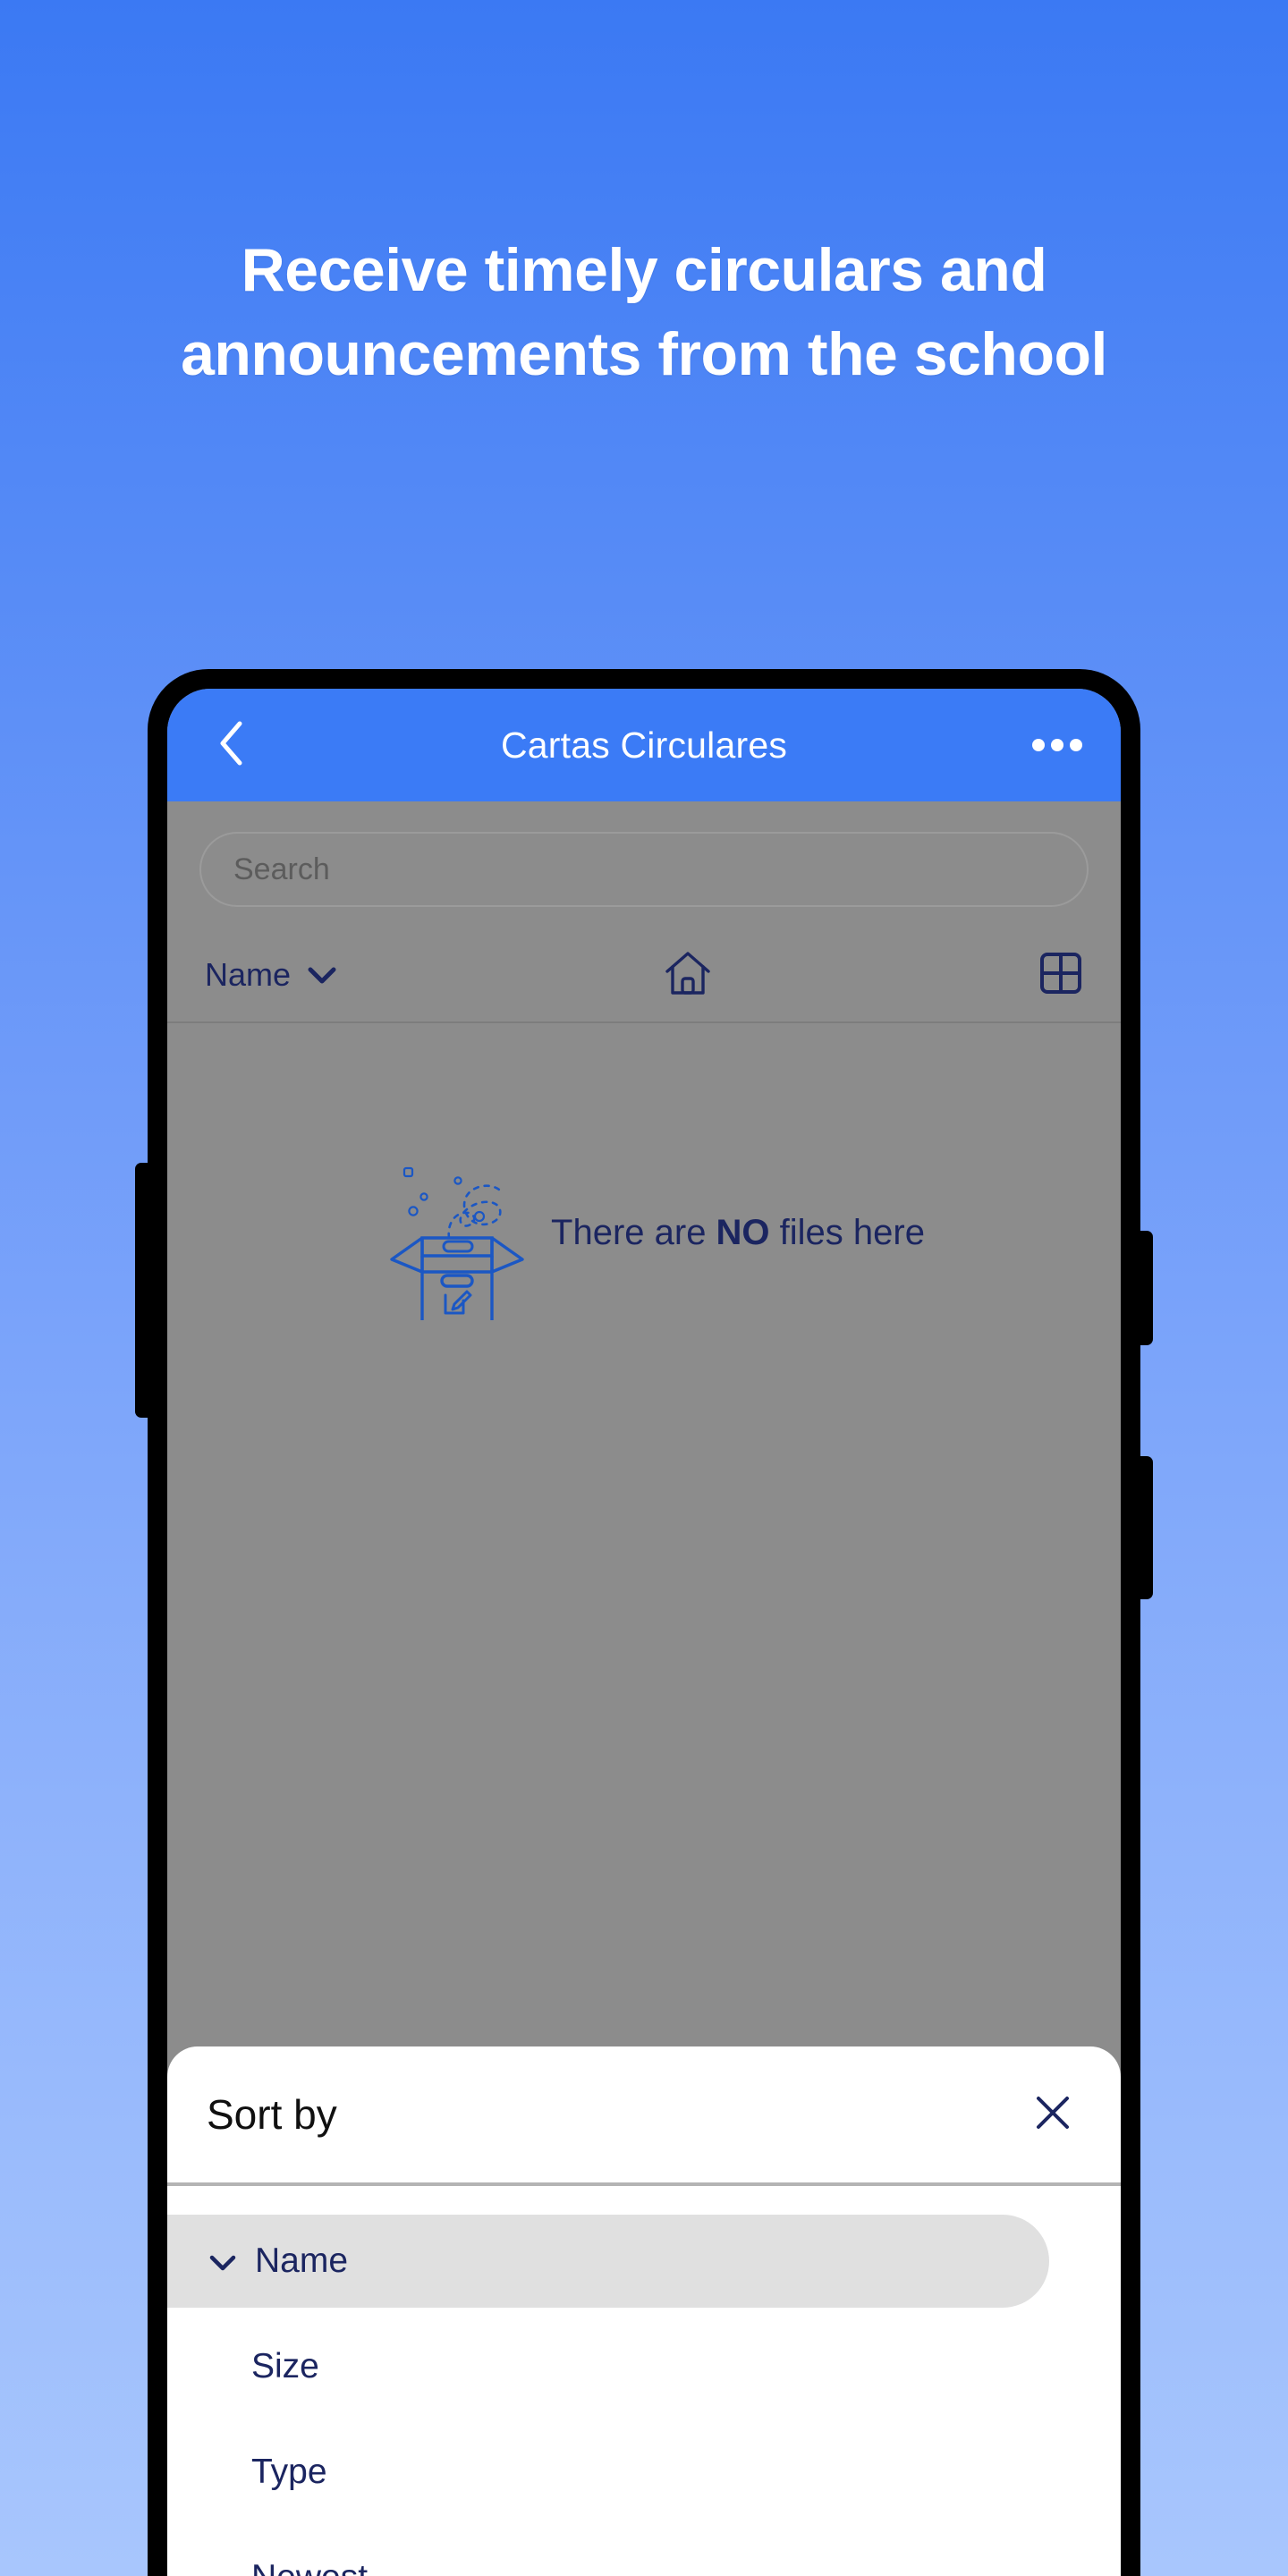  What do you see at coordinates (288, 2567) in the screenshot?
I see `sort-option-label: Newest` at bounding box center [288, 2567].